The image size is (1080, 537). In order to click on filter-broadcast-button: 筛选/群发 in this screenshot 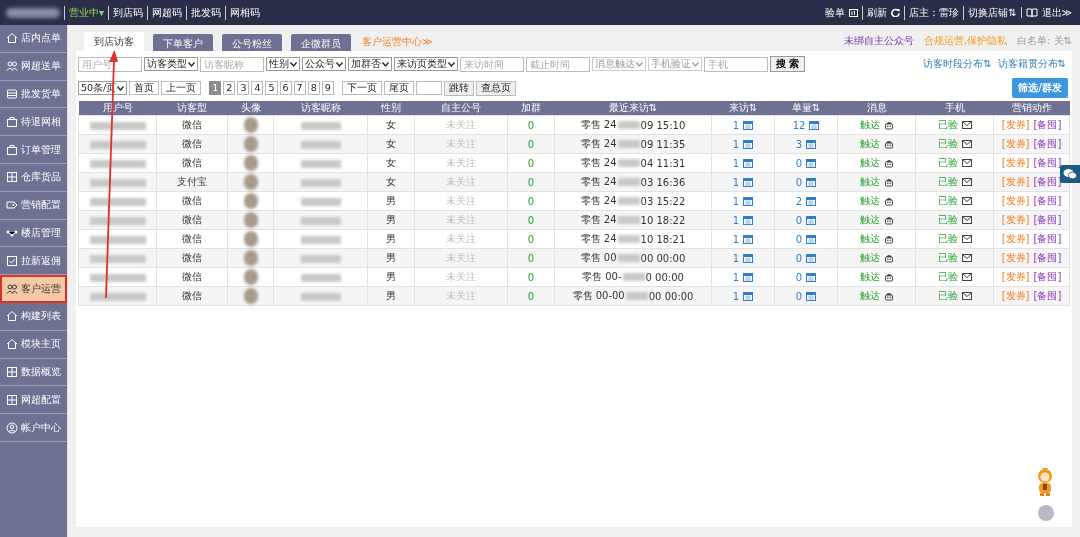, I will do `click(1040, 88)`.